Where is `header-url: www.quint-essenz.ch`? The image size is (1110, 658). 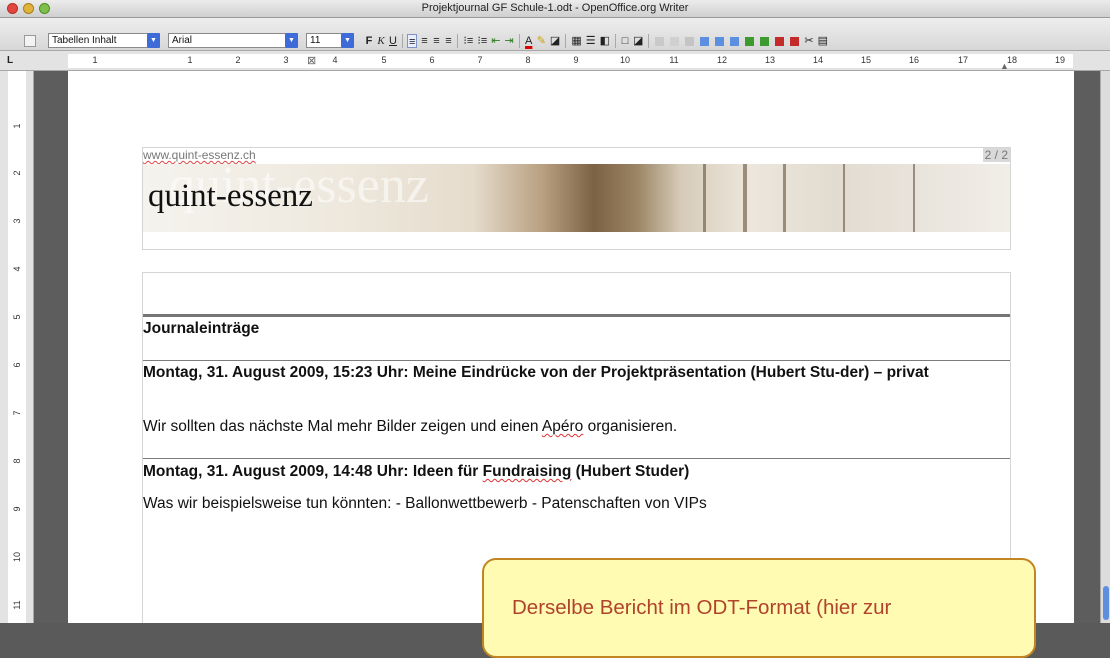 header-url: www.quint-essenz.ch is located at coordinates (199, 155).